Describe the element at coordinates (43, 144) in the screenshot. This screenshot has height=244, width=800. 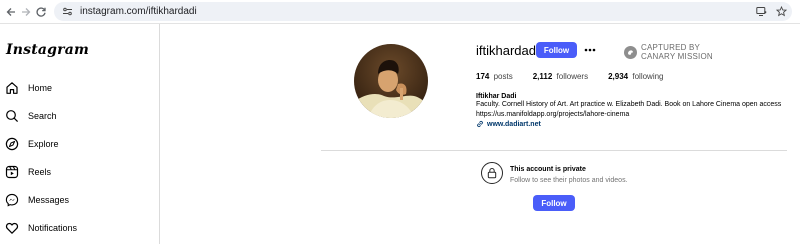
I see `sidebar-item-label: Explore` at that location.